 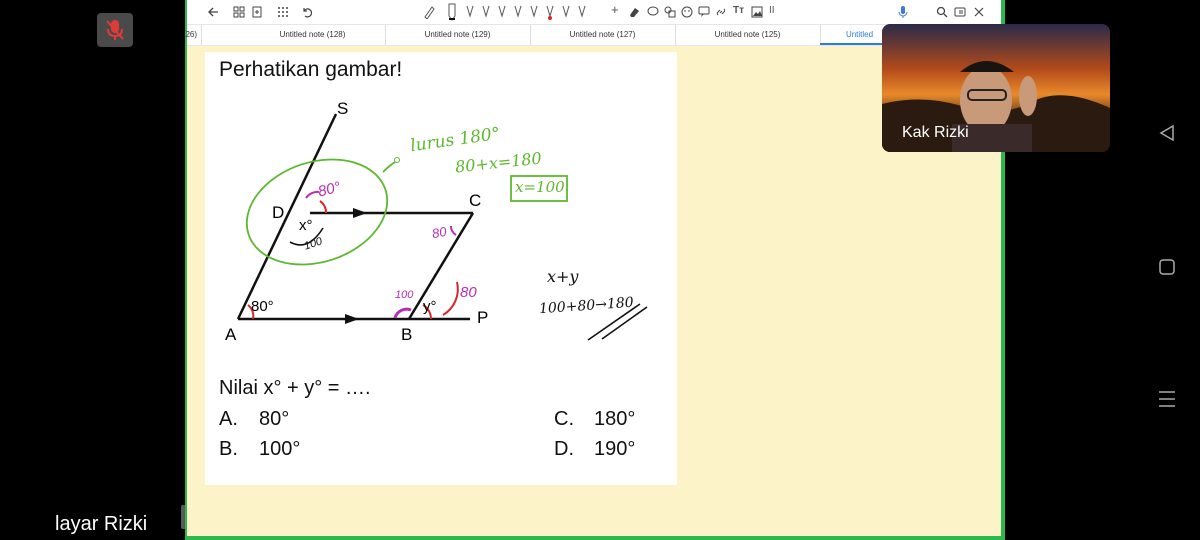 I want to click on option-b: B. 100°, so click(x=259, y=449).